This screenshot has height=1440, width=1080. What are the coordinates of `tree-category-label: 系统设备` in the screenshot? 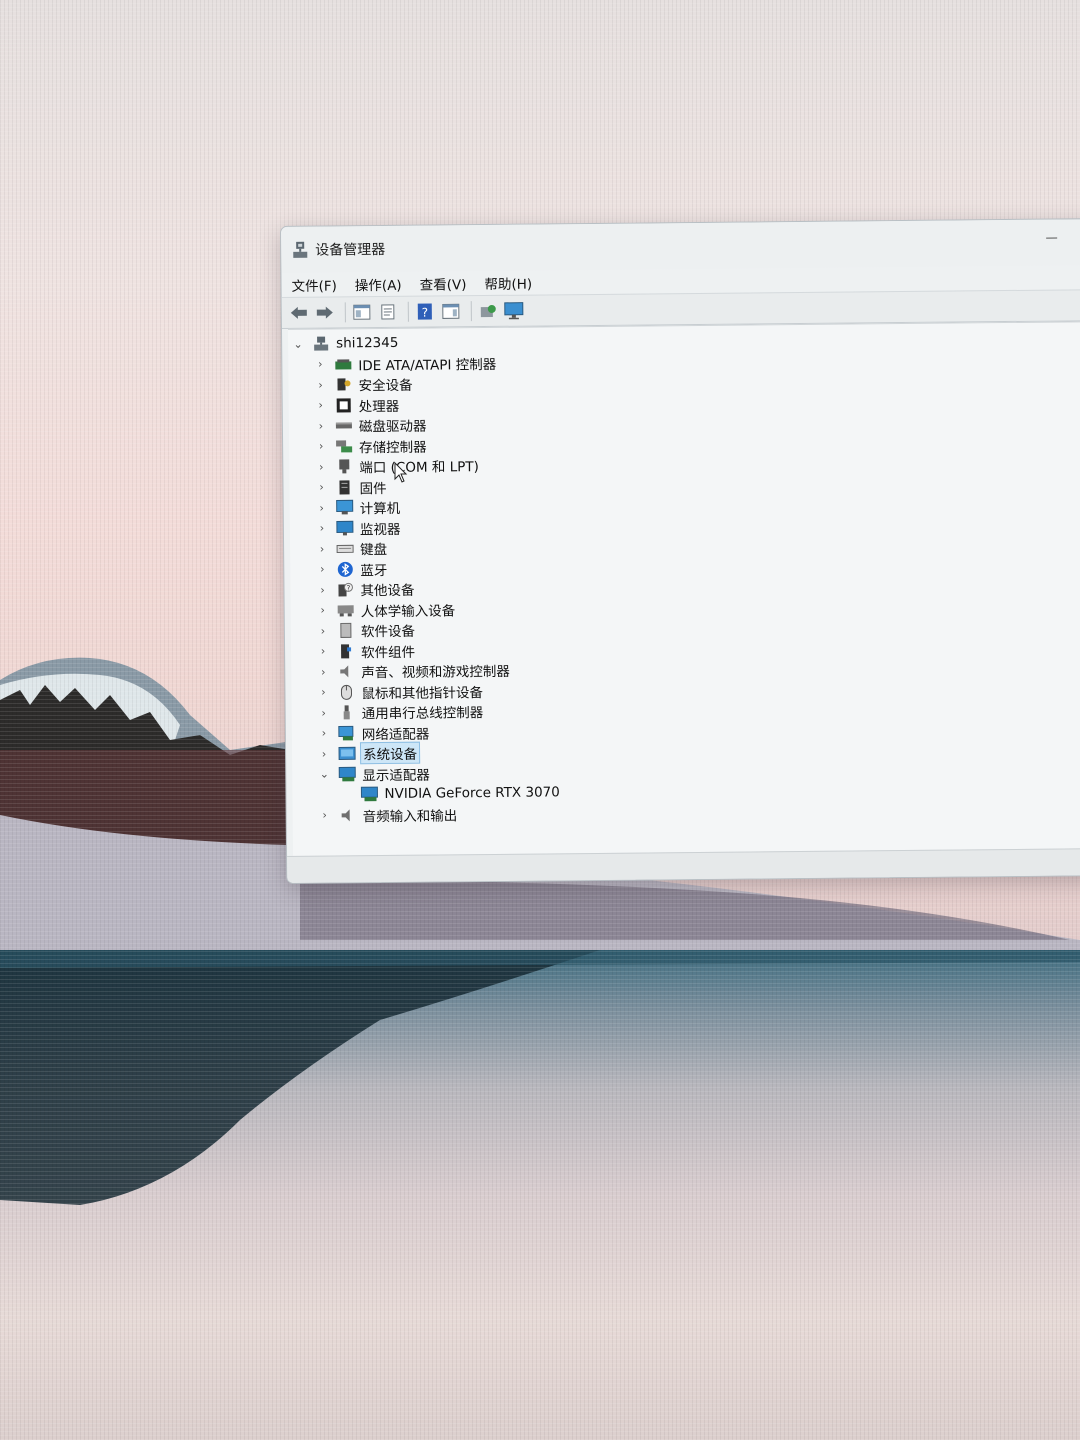 It's located at (390, 753).